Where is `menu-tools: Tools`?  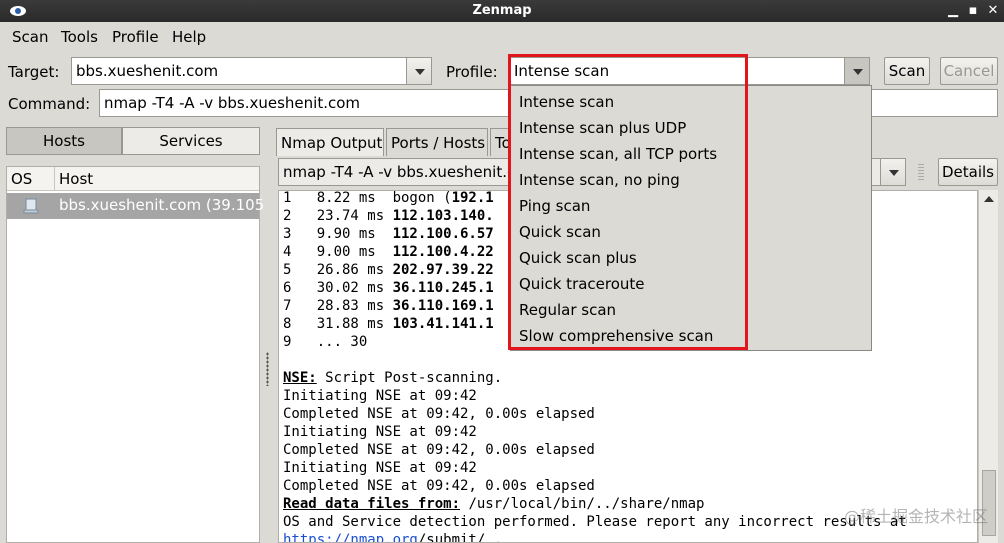
menu-tools: Tools is located at coordinates (79, 37).